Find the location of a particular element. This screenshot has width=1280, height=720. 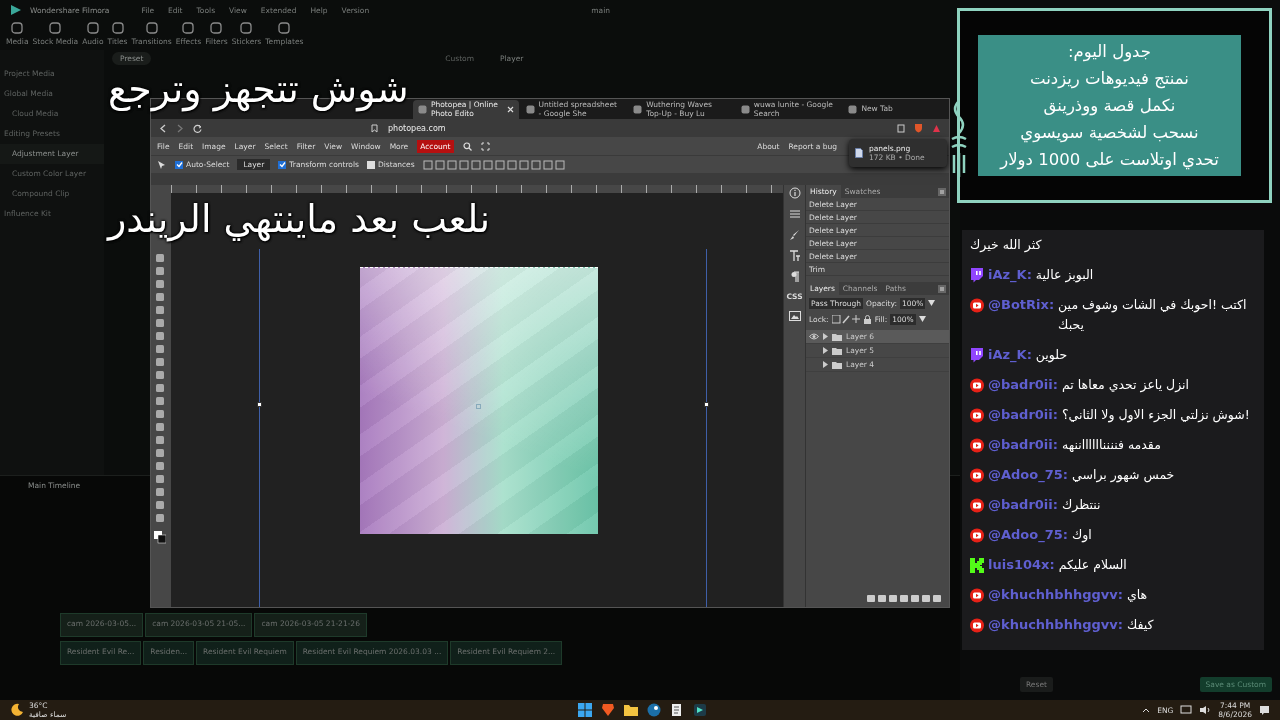

schedule-text: نكمل قصة ووذرينق is located at coordinates (1109, 106).